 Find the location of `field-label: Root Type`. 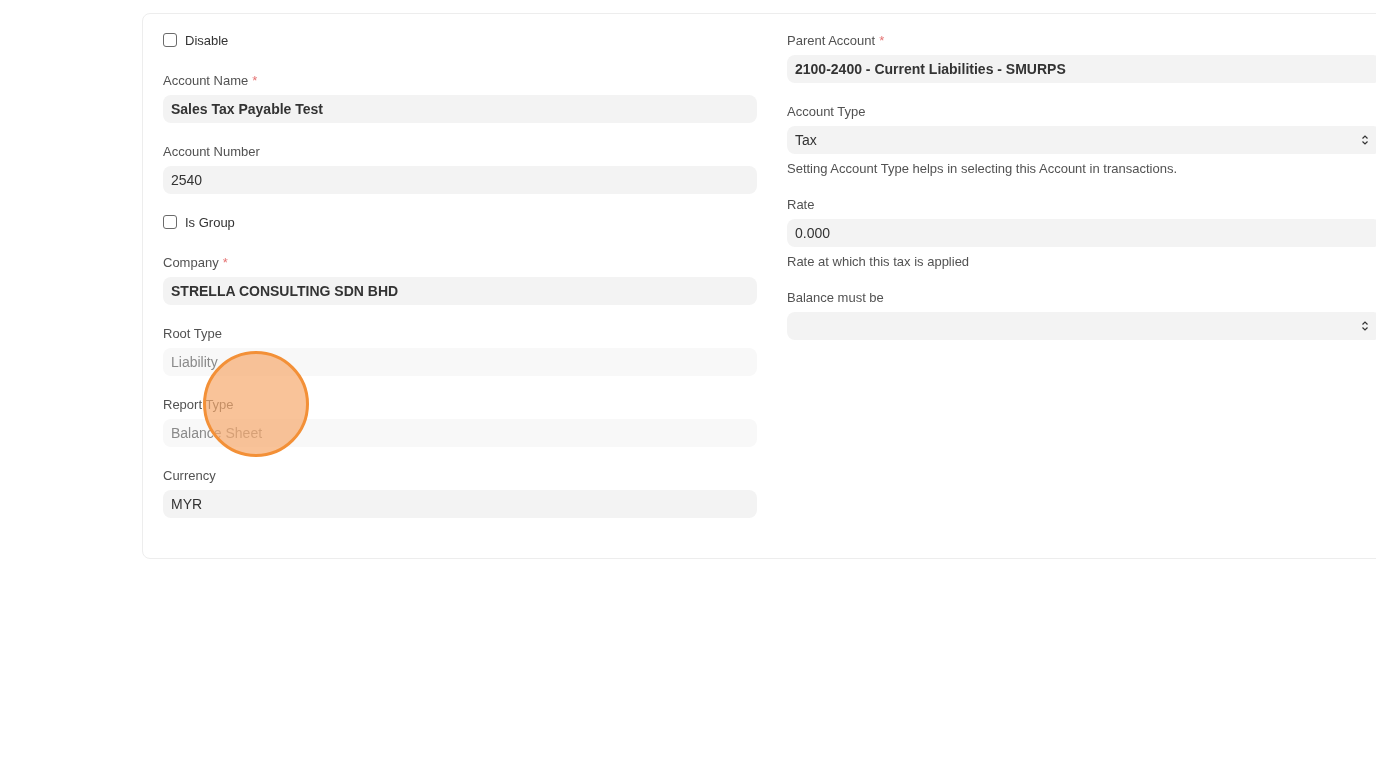

field-label: Root Type is located at coordinates (193, 333).